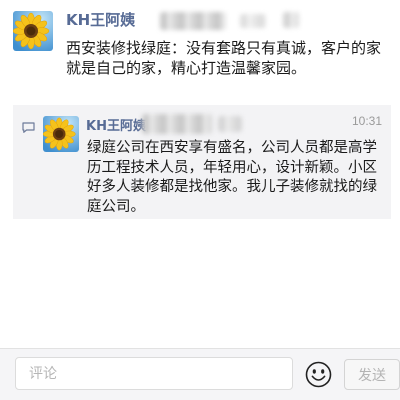 The image size is (400, 400). What do you see at coordinates (28, 127) in the screenshot?
I see `comment-bubble-icon` at bounding box center [28, 127].